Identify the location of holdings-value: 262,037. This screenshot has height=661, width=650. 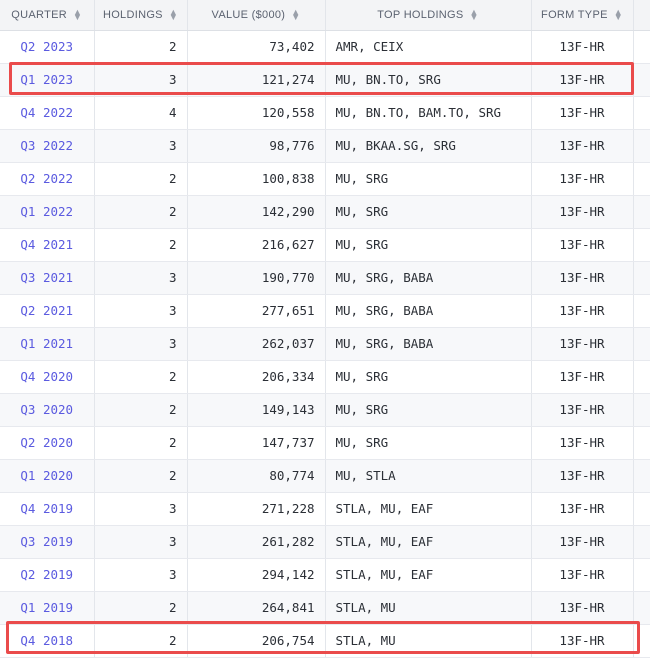
(256, 344).